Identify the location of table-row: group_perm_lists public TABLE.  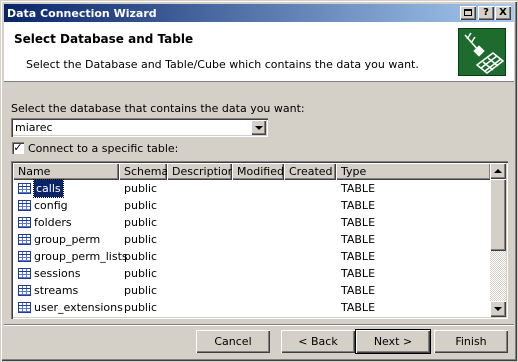
(252, 256).